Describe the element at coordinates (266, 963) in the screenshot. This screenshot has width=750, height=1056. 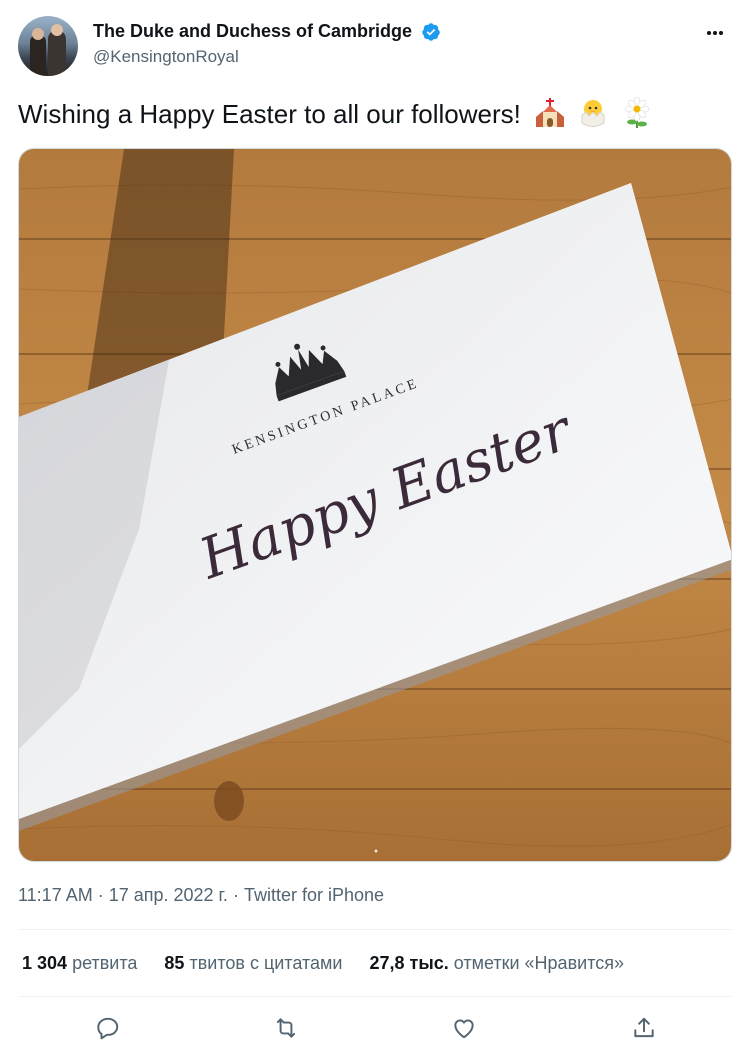
I see `quotes-label: твитов с цитатами` at that location.